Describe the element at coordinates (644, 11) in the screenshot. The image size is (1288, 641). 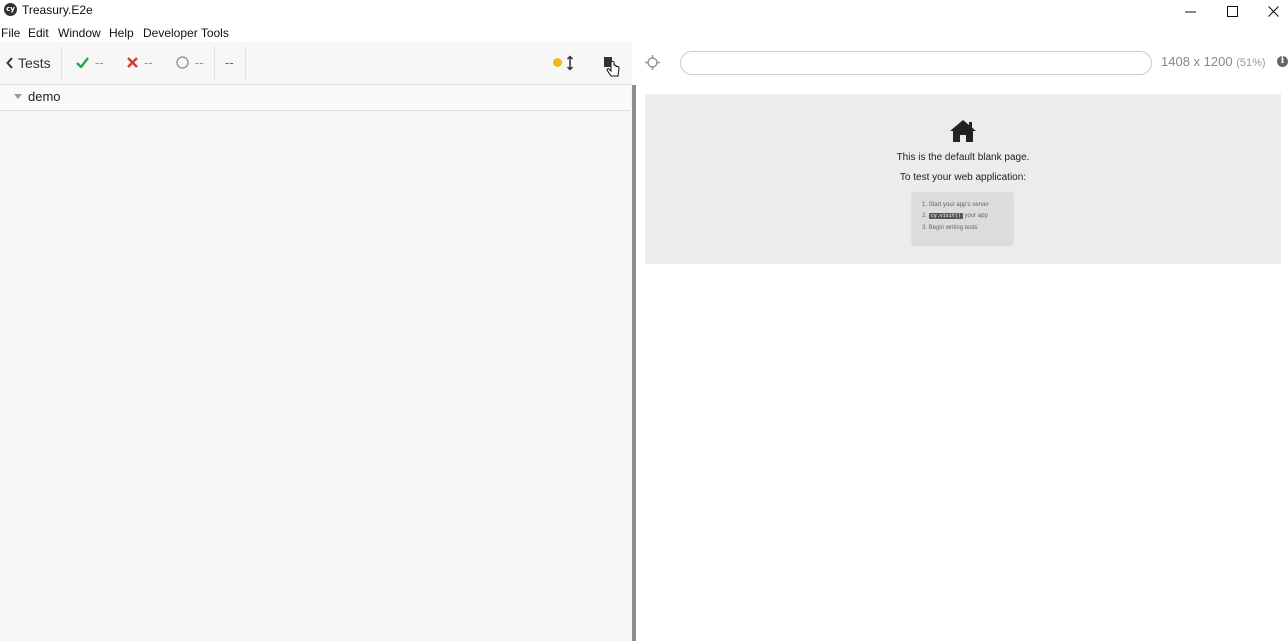
I see `title-bar: cy Treasury.E2e` at that location.